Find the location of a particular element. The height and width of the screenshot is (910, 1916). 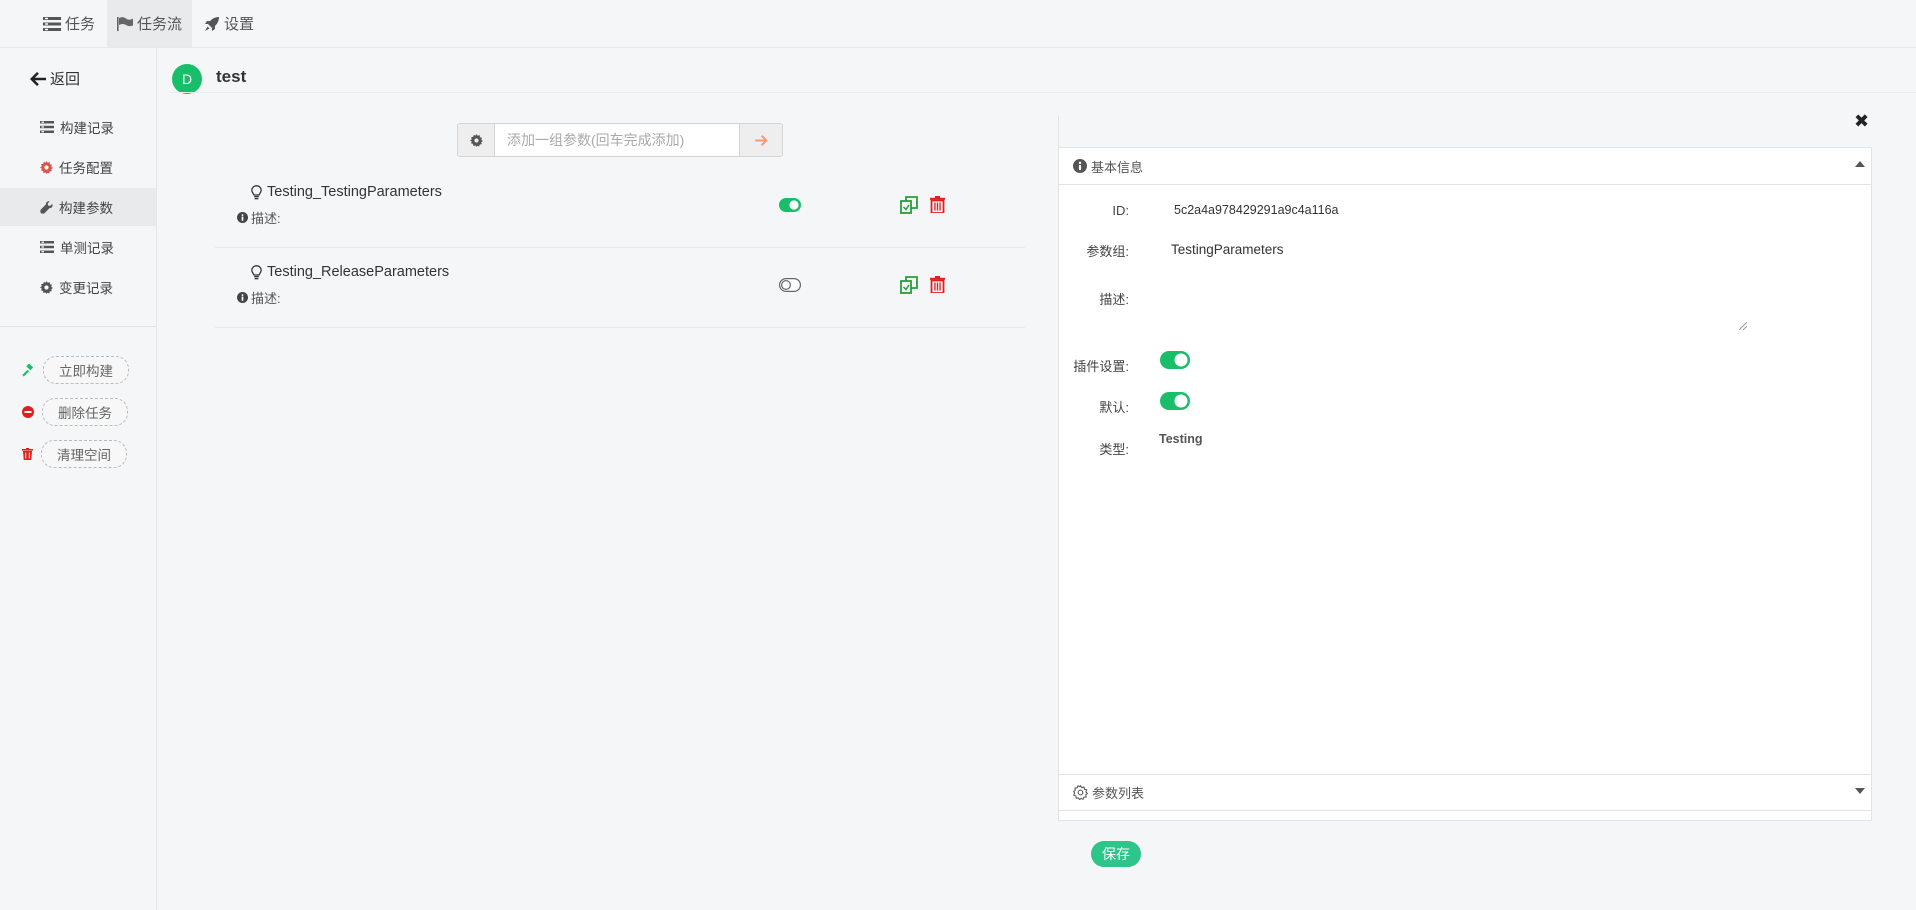

back-label: 返回 is located at coordinates (65, 79).